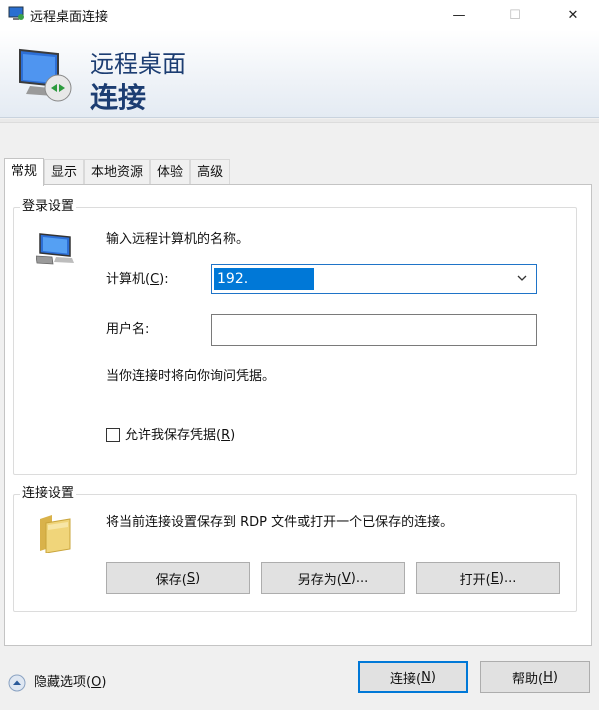 This screenshot has height=710, width=599. I want to click on connection-settings-legend: 连接设置, so click(48, 494).